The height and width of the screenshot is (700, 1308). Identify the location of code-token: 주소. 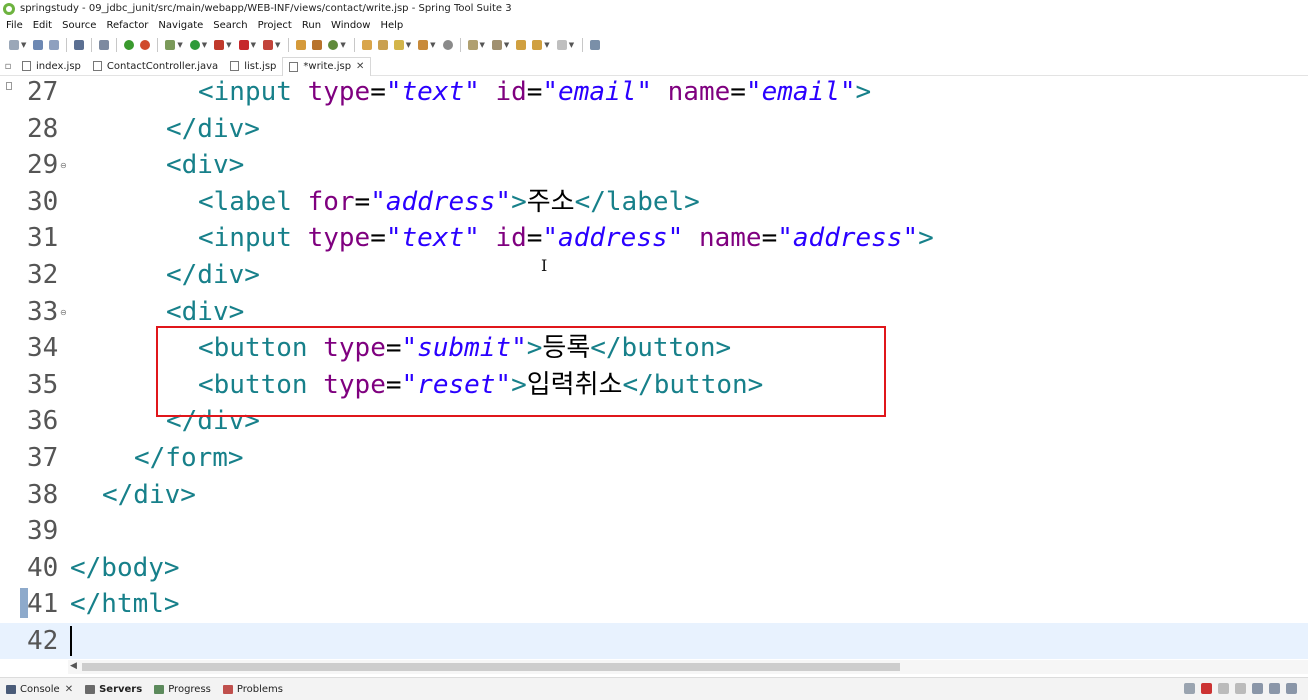
(550, 201).